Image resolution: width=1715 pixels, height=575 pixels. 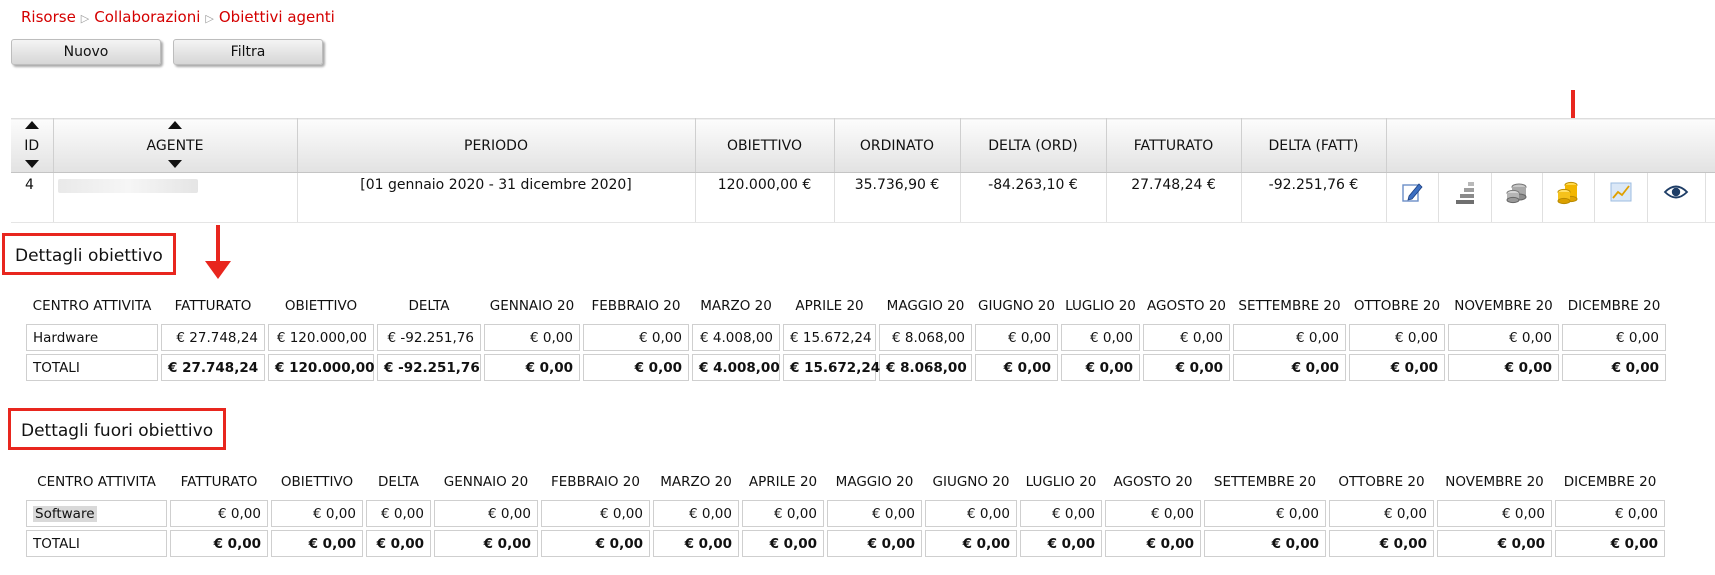 What do you see at coordinates (92, 337) in the screenshot?
I see `cell-centro: Hardware` at bounding box center [92, 337].